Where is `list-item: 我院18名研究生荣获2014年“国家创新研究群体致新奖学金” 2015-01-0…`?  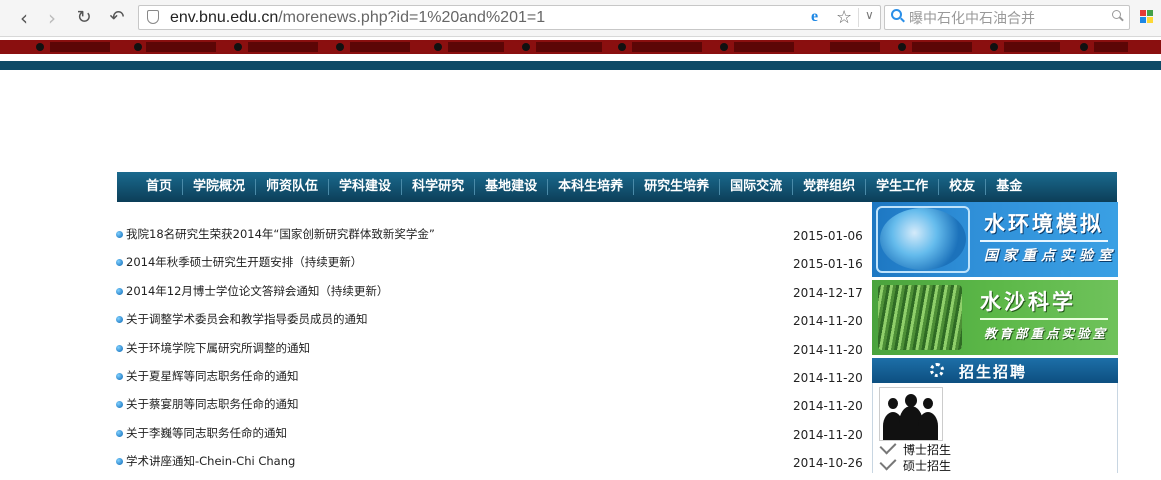
list-item: 我院18名研究生荣获2014年“国家创新研究群体致新奖学金” 2015-01-0… is located at coordinates (491, 238).